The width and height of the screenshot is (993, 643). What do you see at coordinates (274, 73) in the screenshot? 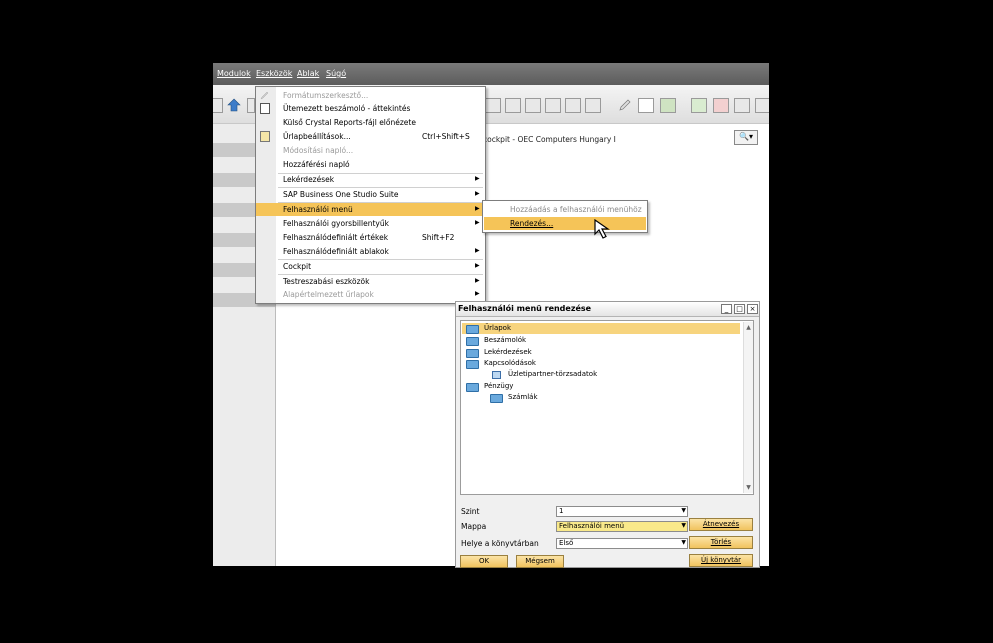
I see `menu-eszkozok: Eszközök` at bounding box center [274, 73].